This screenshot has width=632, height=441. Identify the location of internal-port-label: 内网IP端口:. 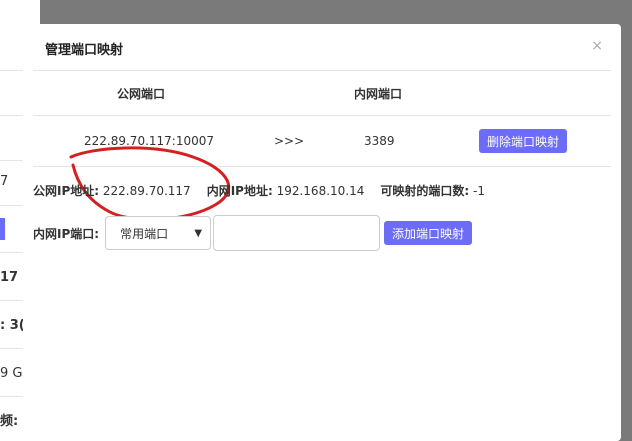
(66, 233).